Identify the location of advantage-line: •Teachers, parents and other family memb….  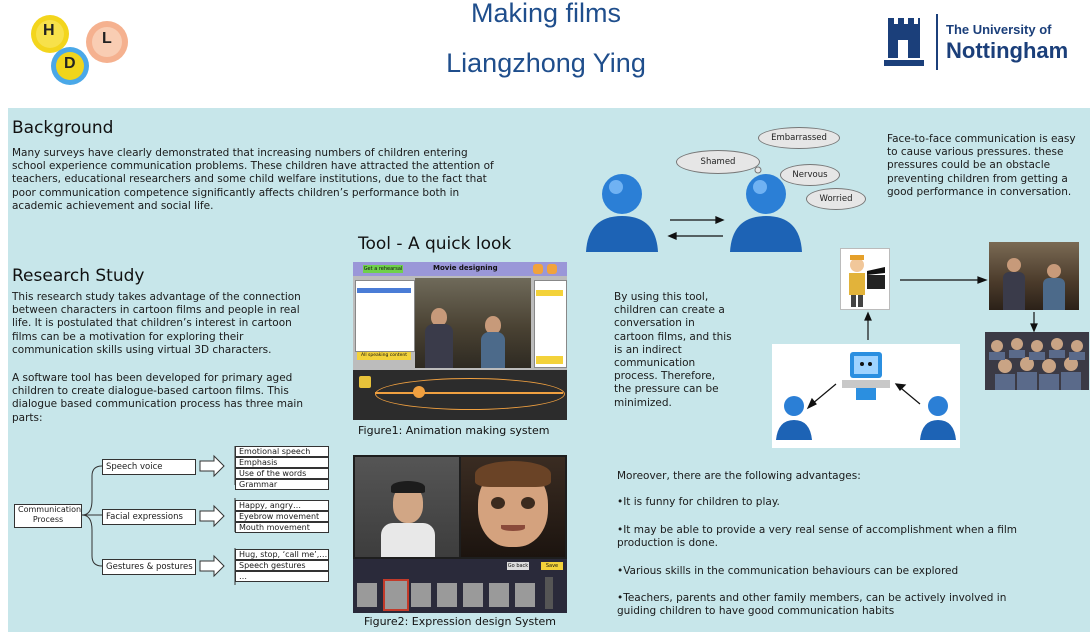
(812, 598).